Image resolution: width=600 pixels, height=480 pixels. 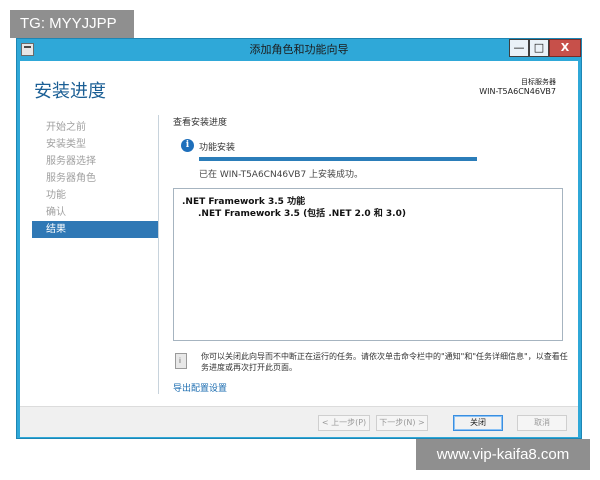 What do you see at coordinates (95, 195) in the screenshot?
I see `nav-item-features: 功能` at bounding box center [95, 195].